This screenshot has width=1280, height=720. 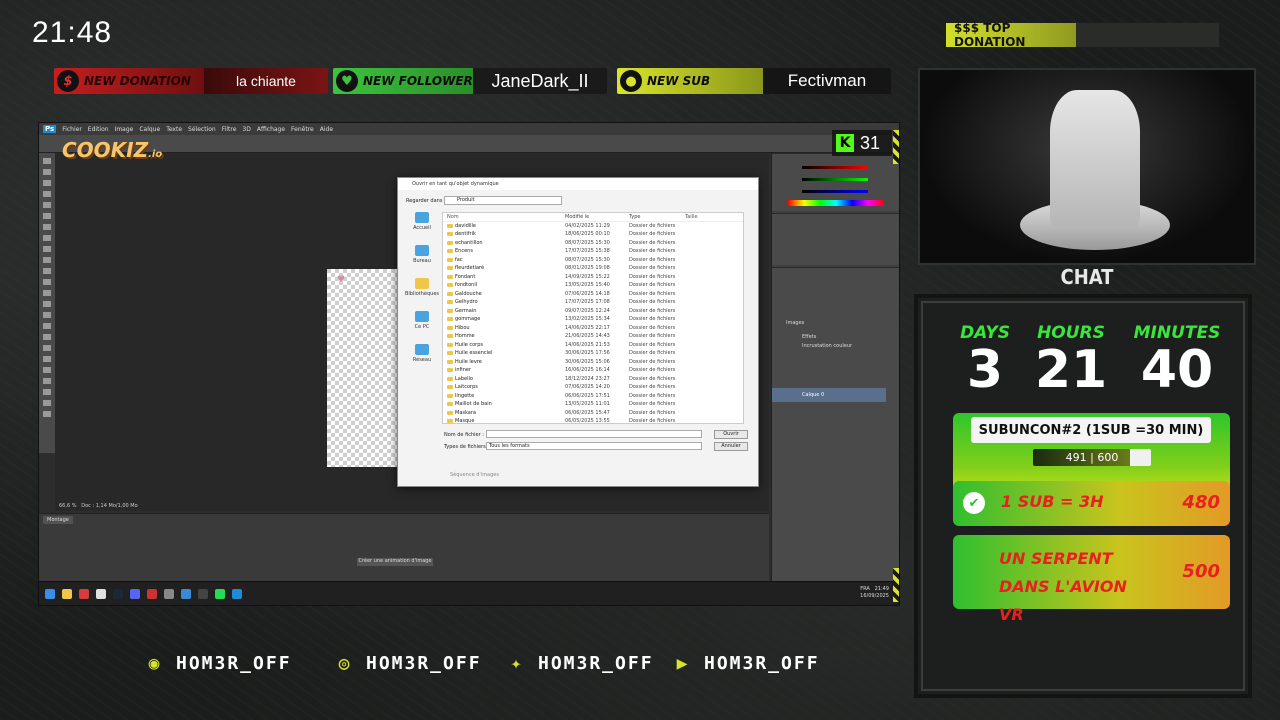 What do you see at coordinates (72, 129) in the screenshot?
I see `menu-item: Fichier` at bounding box center [72, 129].